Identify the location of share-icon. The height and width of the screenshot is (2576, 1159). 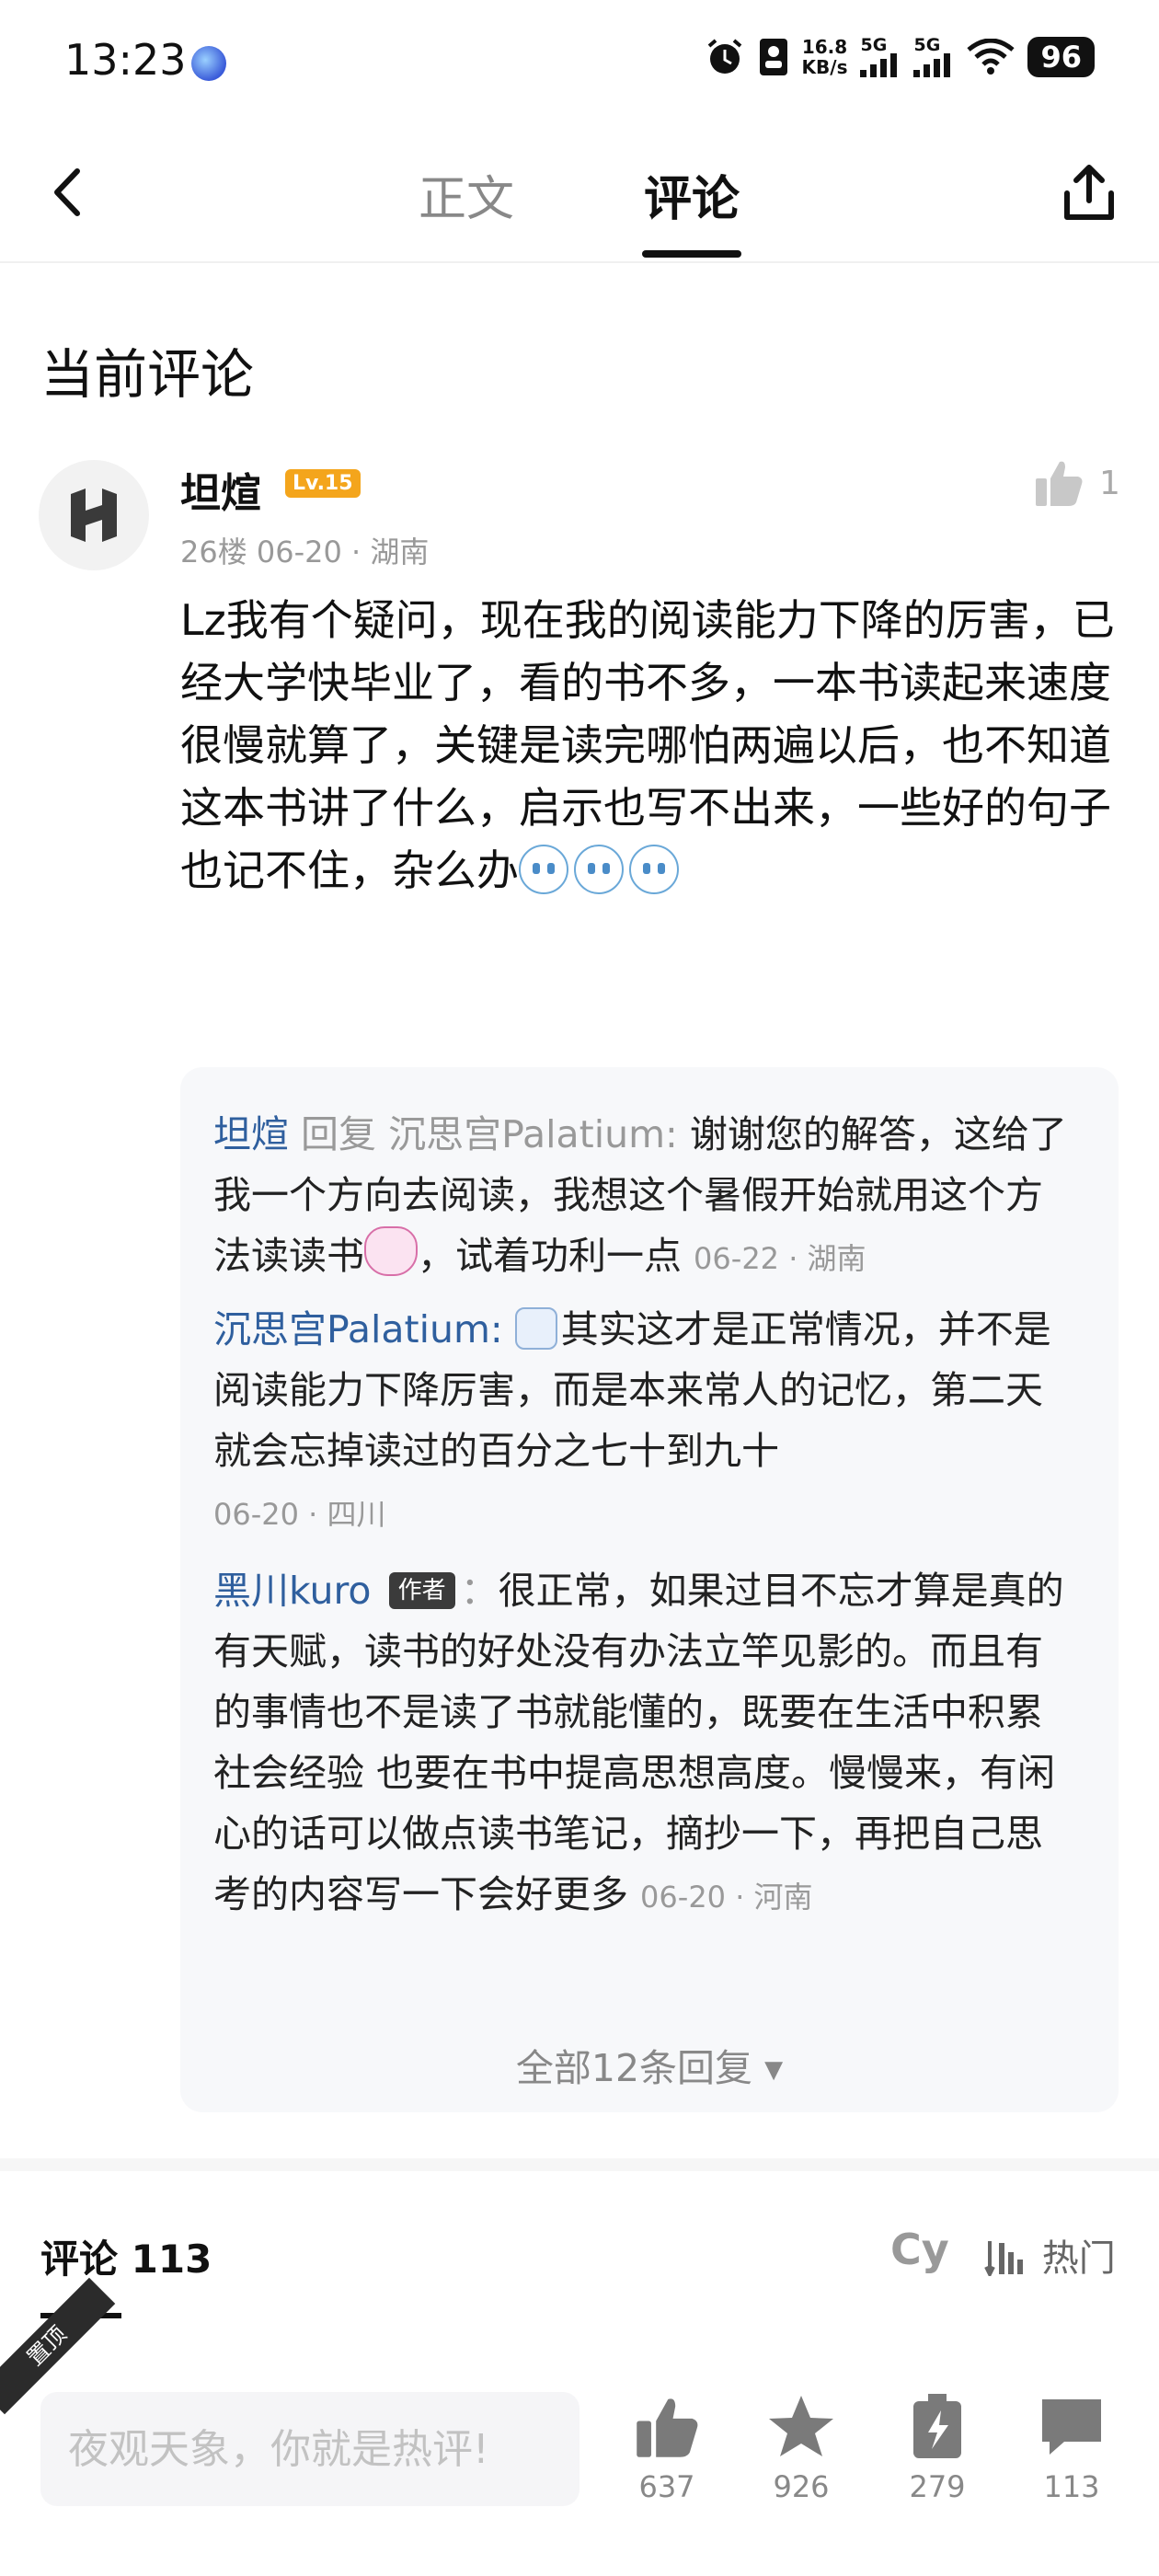
(1089, 193).